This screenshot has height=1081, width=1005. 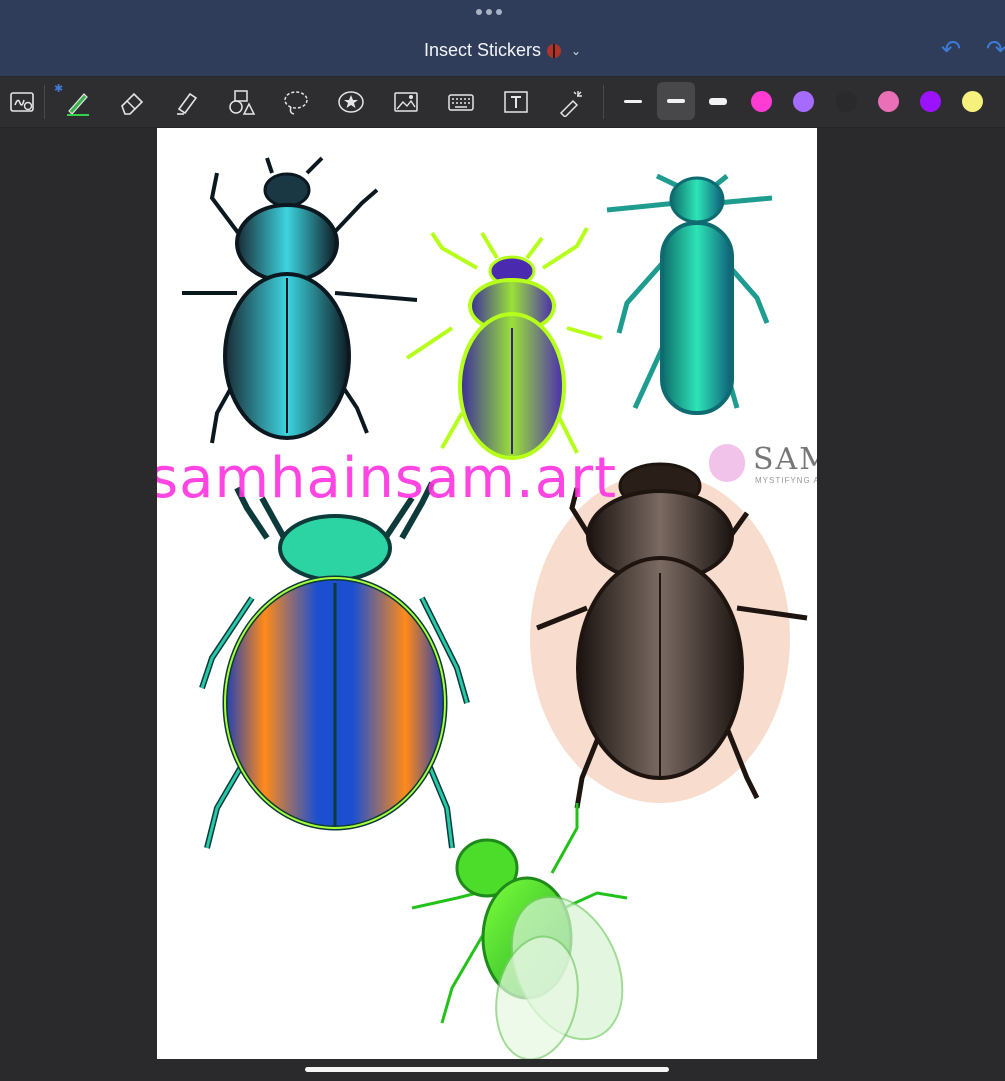 What do you see at coordinates (633, 101) in the screenshot?
I see `stroke-size-thin` at bounding box center [633, 101].